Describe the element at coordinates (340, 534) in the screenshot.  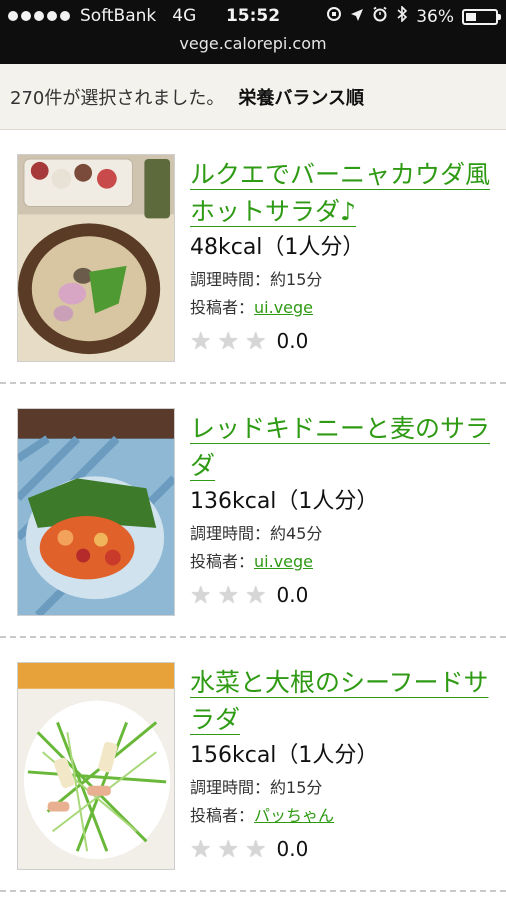
I see `recipe-cook-time: 調理時間：約45分` at that location.